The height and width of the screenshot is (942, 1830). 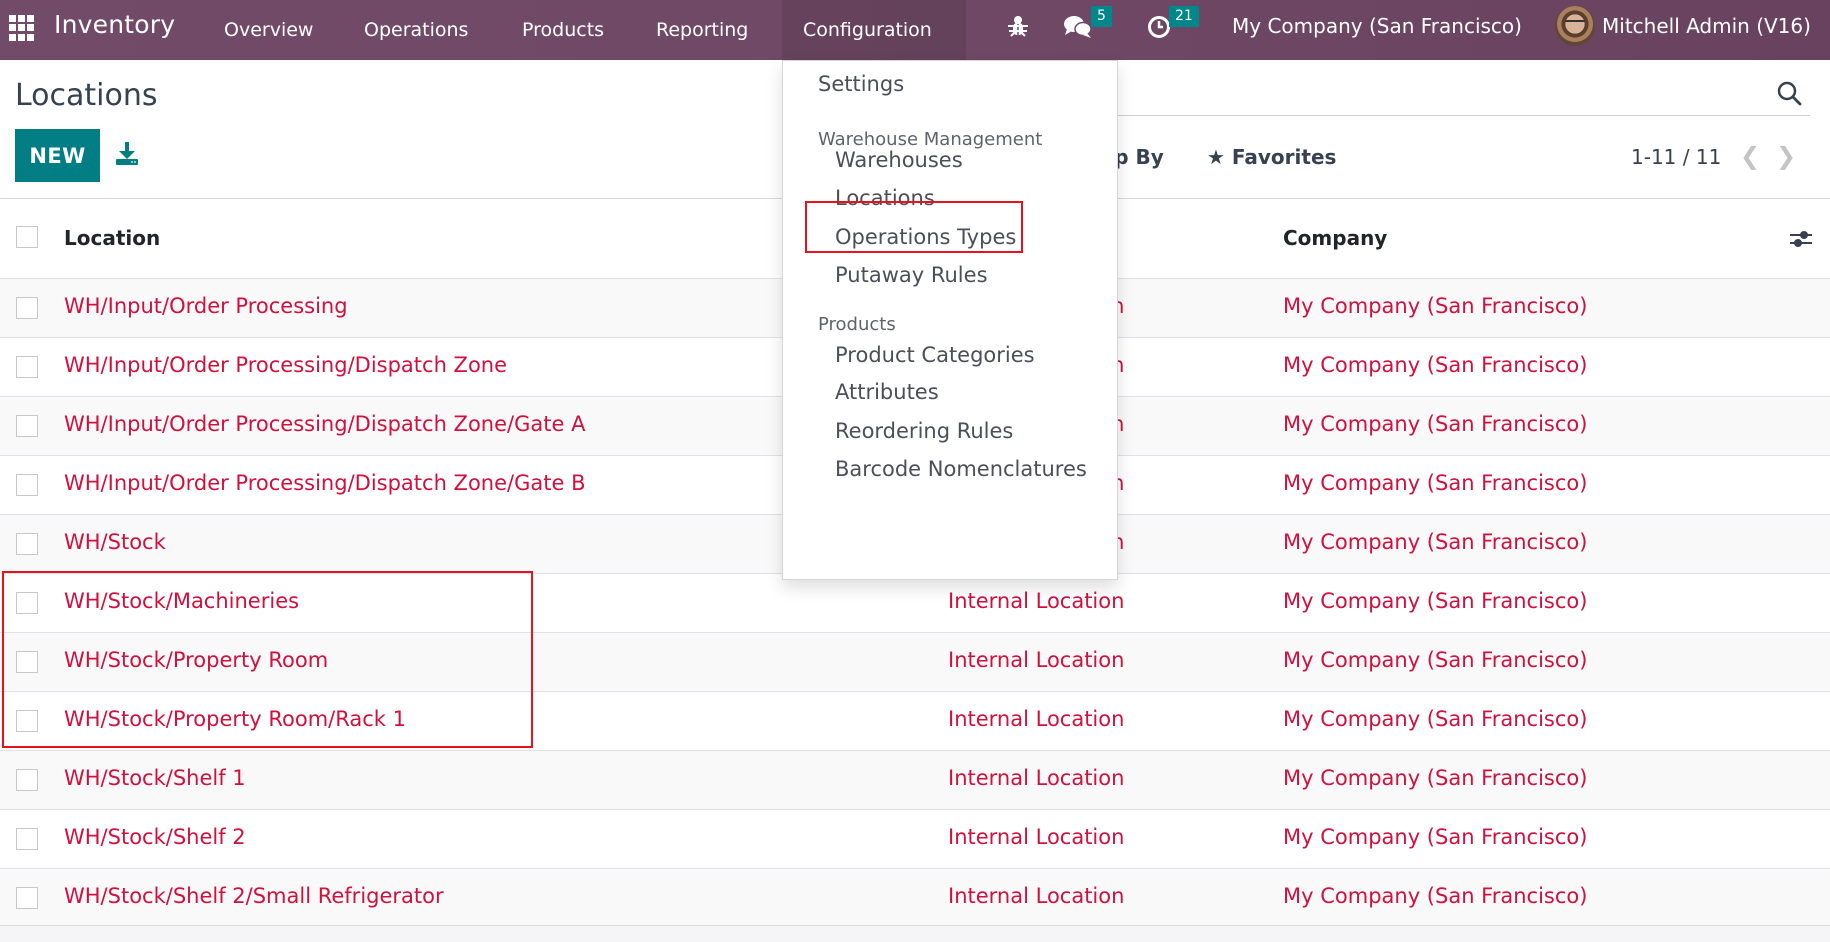 What do you see at coordinates (935, 355) in the screenshot?
I see `menu-item-product-categories: Product Categories` at bounding box center [935, 355].